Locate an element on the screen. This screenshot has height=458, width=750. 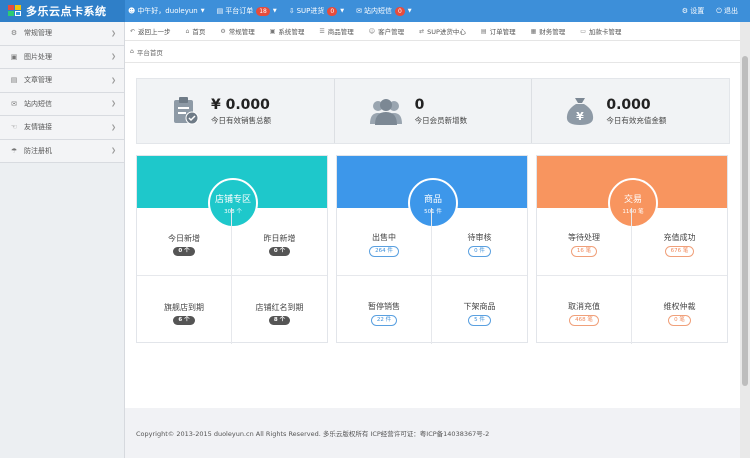
download-icon: ⇩ is located at coordinates (291, 11).